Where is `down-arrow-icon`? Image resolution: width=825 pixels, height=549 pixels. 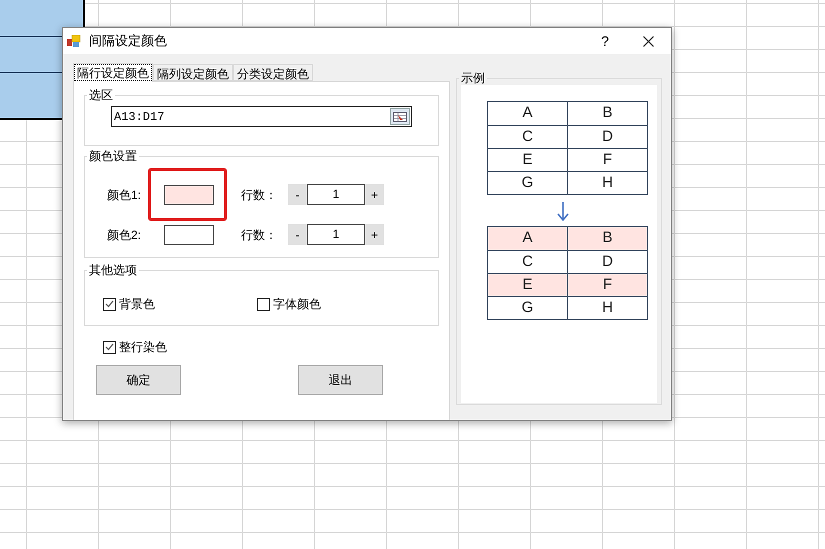 down-arrow-icon is located at coordinates (563, 211).